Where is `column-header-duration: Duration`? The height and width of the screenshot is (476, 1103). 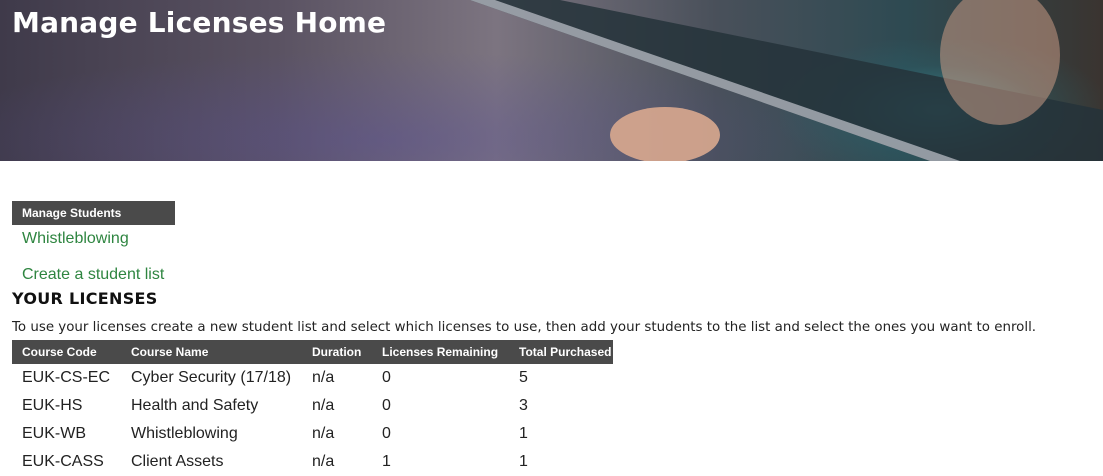
column-header-duration: Duration is located at coordinates (337, 352).